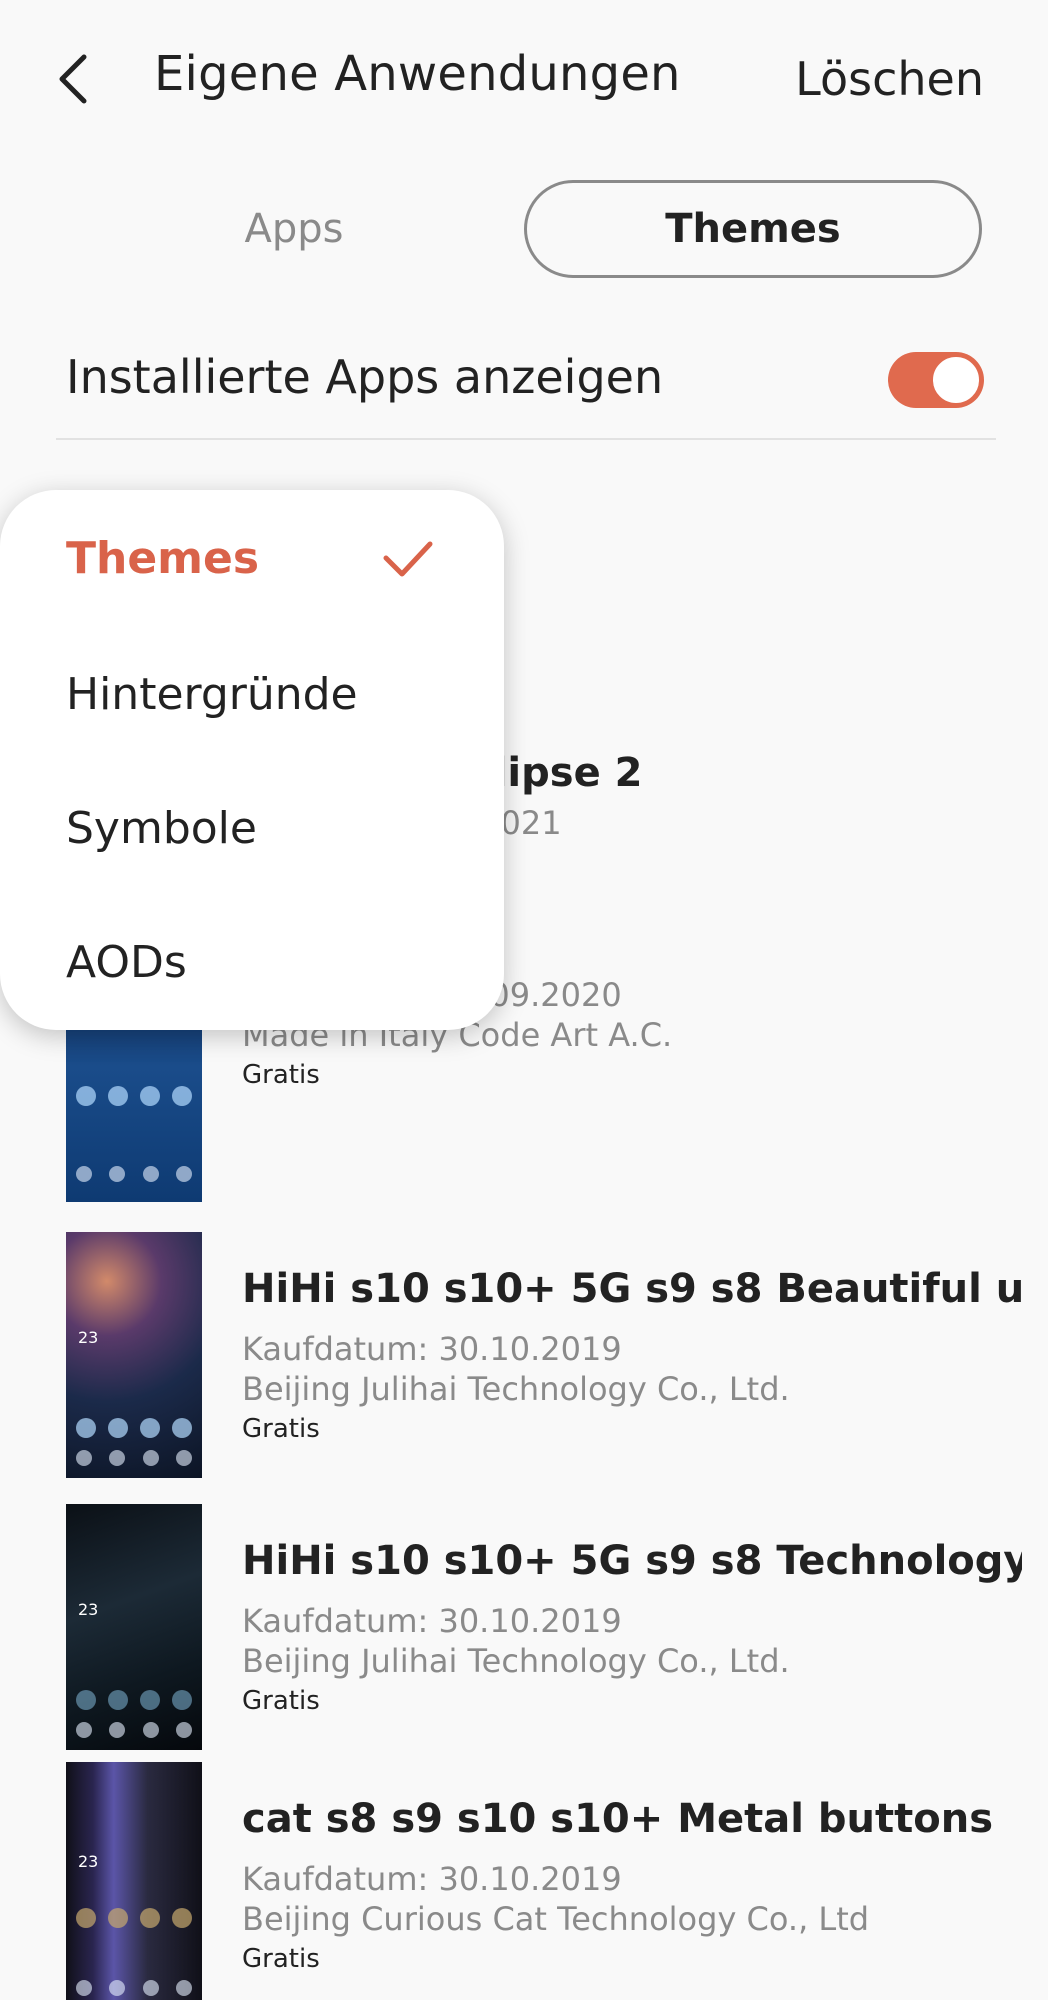  Describe the element at coordinates (126, 962) in the screenshot. I see `dropdown-item-label: AODs` at that location.